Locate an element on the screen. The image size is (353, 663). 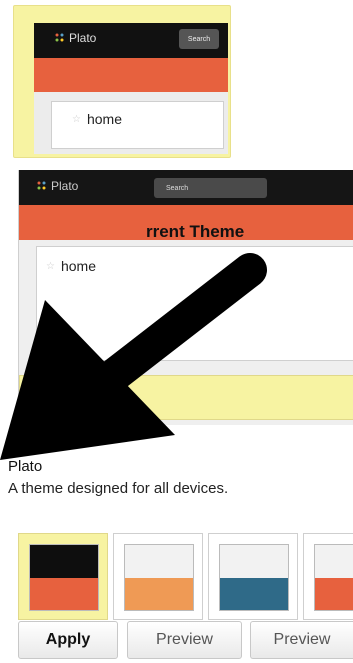
thumbnail-home: ☆ home is located at coordinates (97, 119).